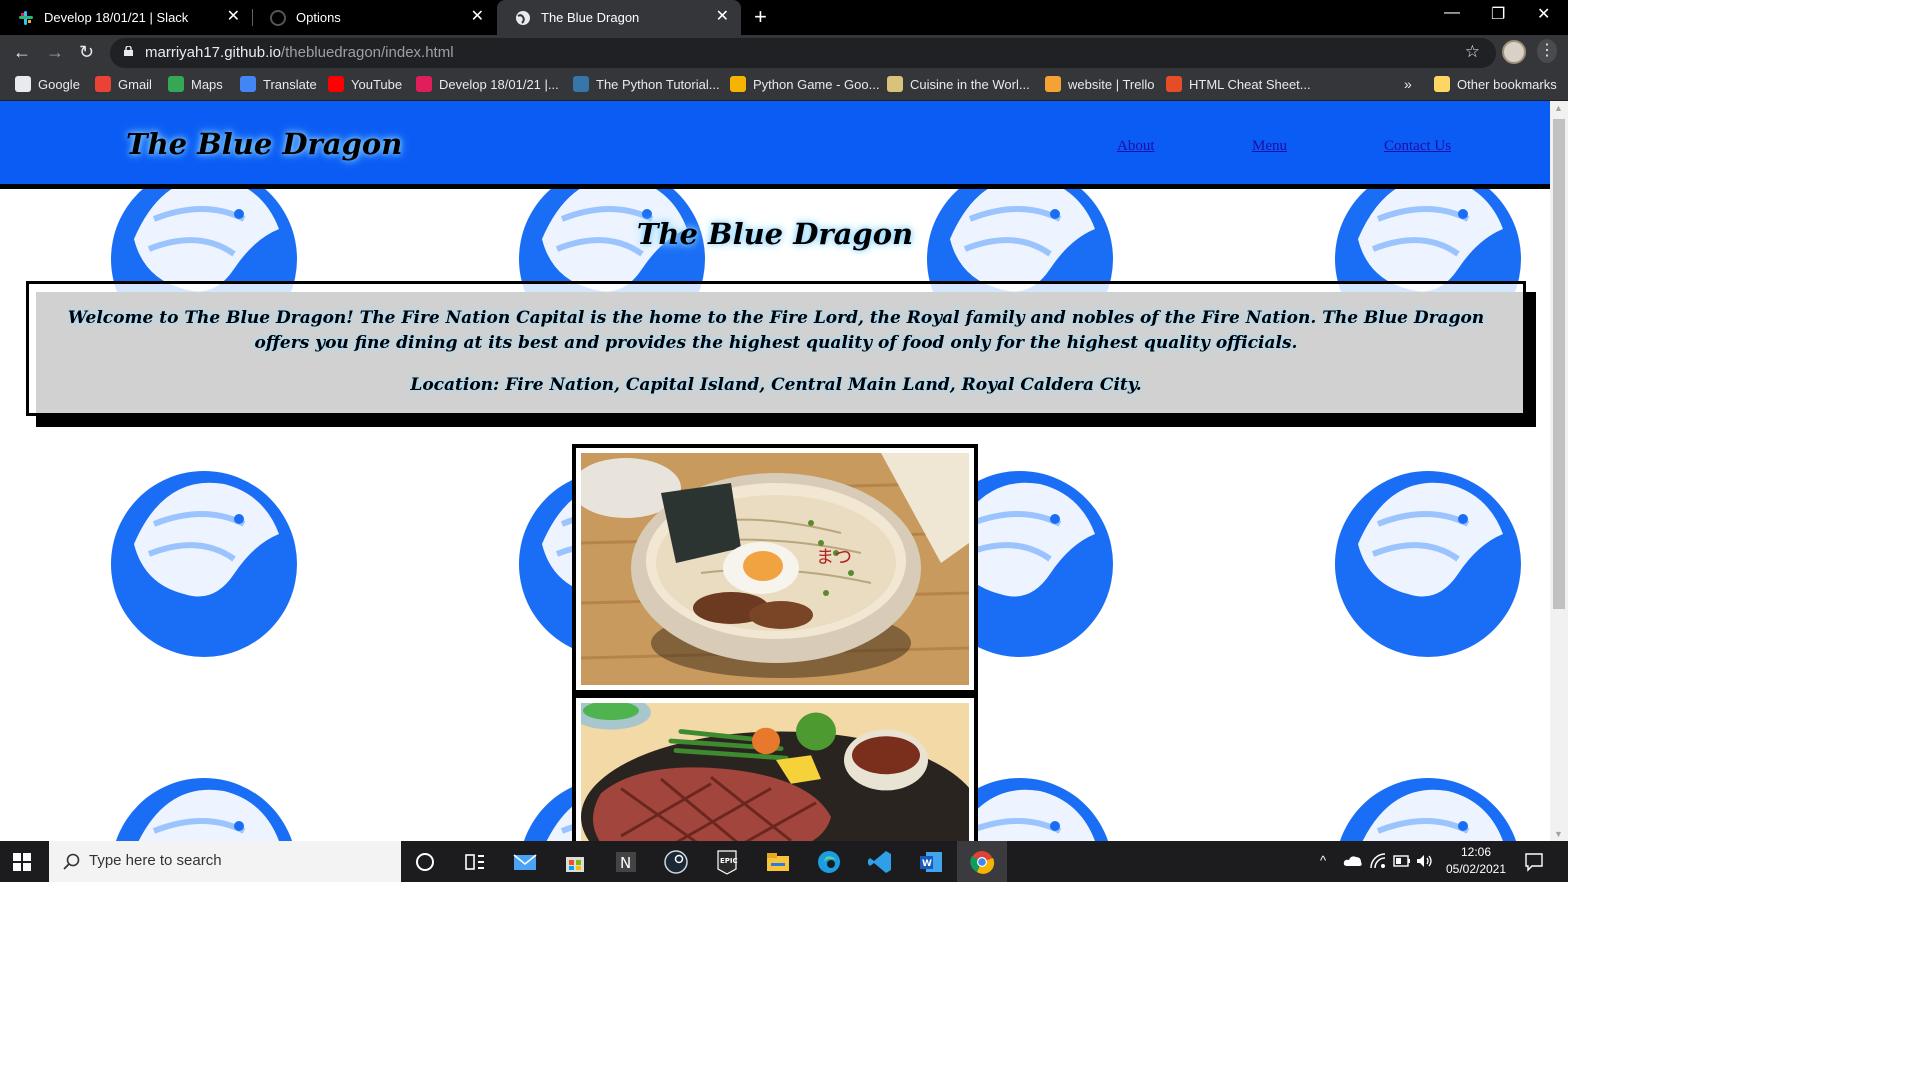  I want to click on ramen-image: まつ, so click(770, 569).